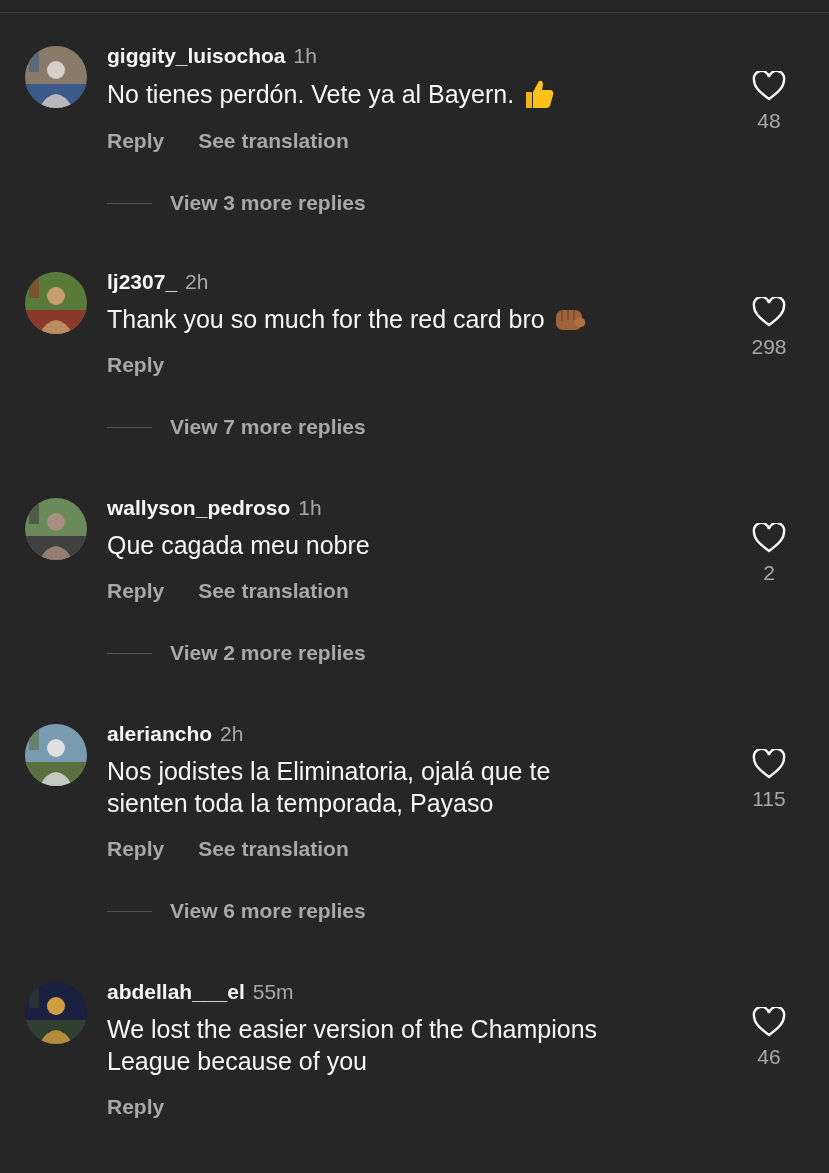  What do you see at coordinates (199, 508) in the screenshot?
I see `username: wallyson_pedroso` at bounding box center [199, 508].